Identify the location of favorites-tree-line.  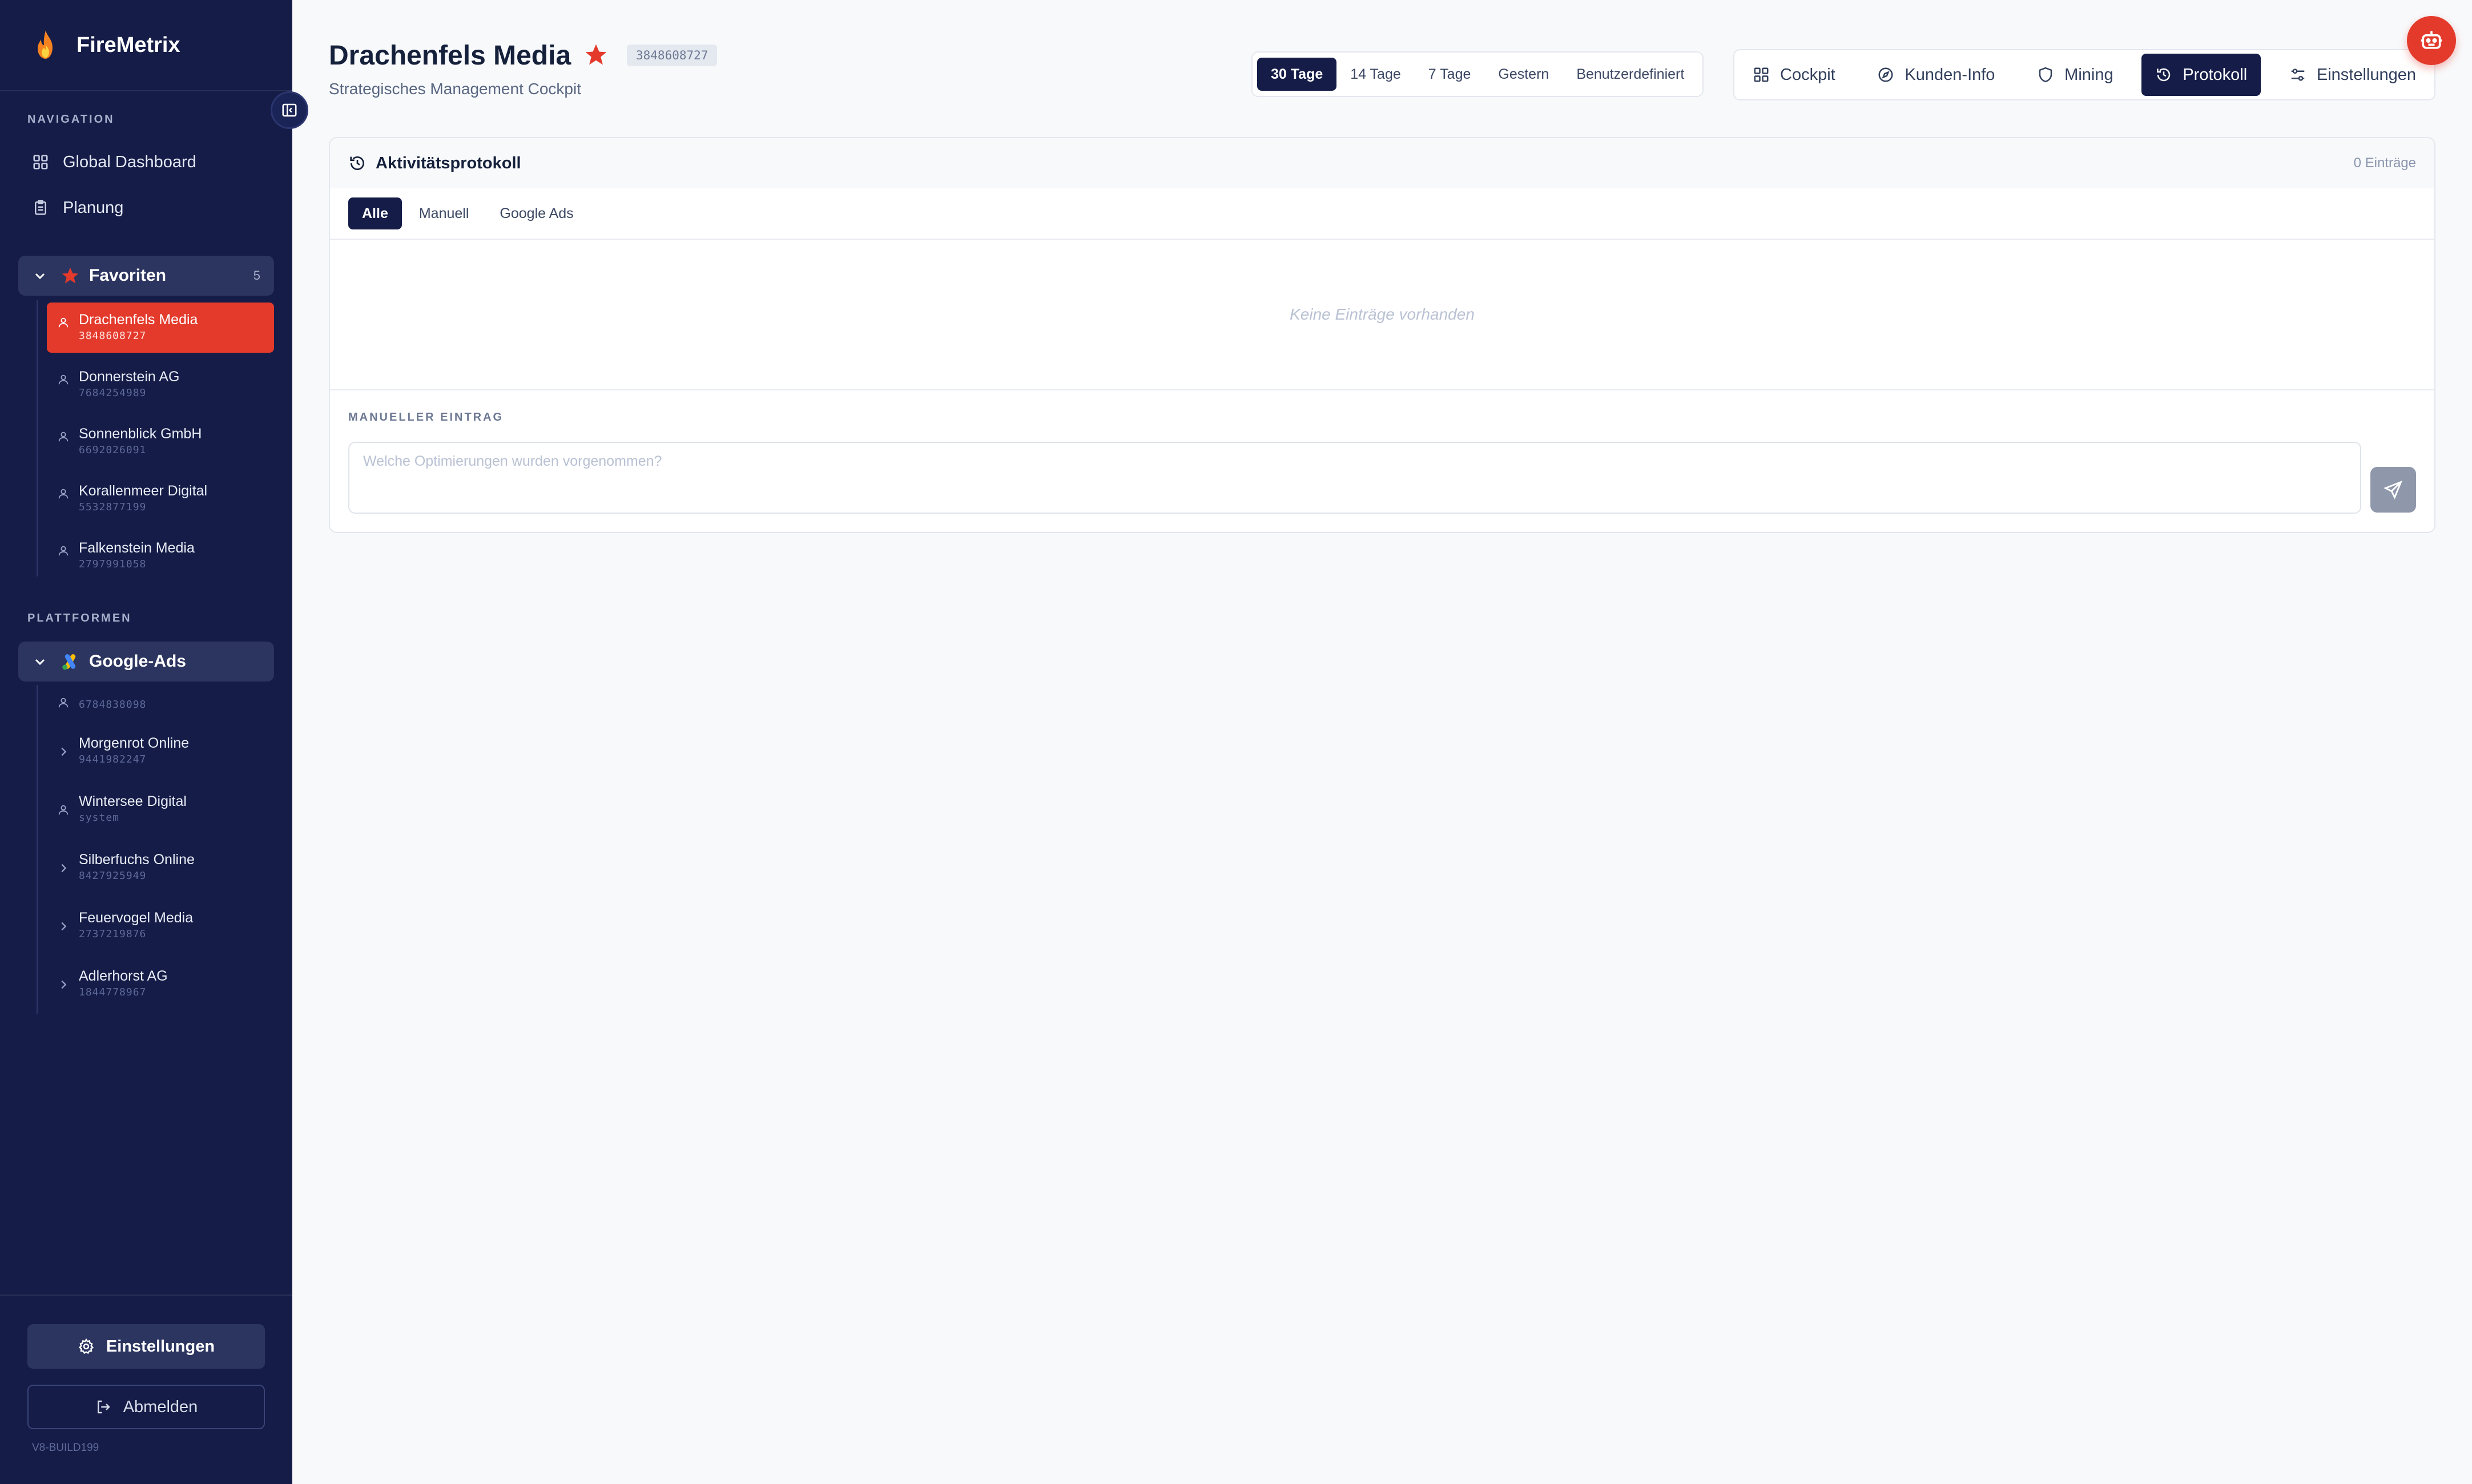
(37, 438).